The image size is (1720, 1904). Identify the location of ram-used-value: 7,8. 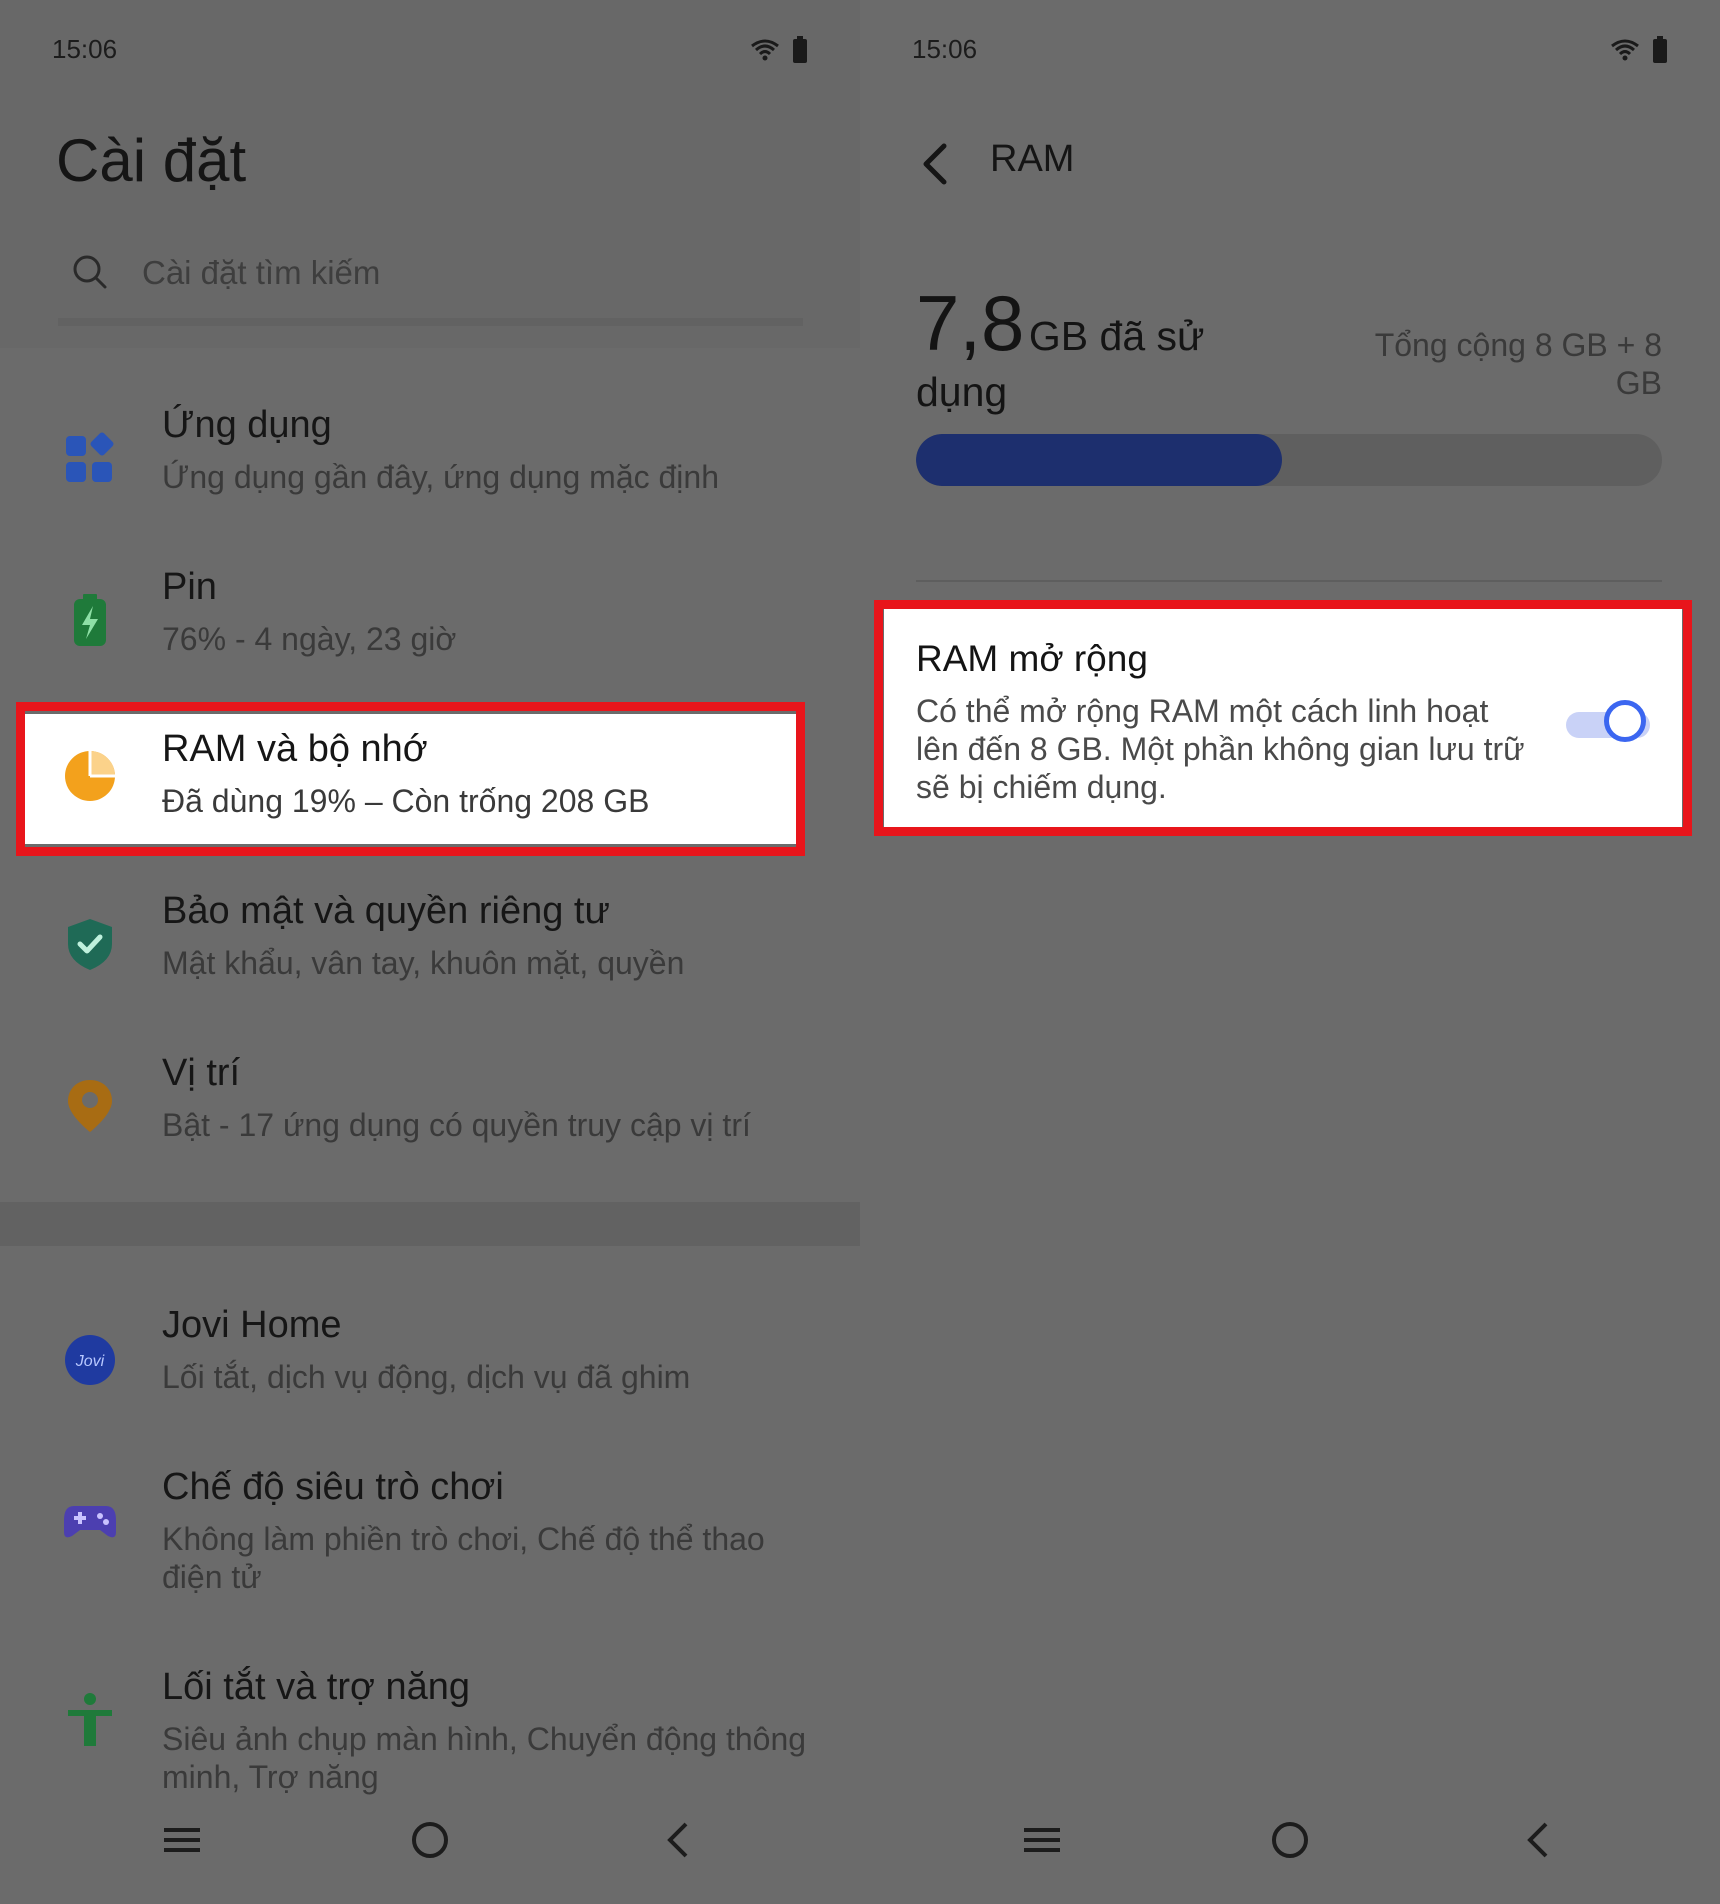
(970, 323).